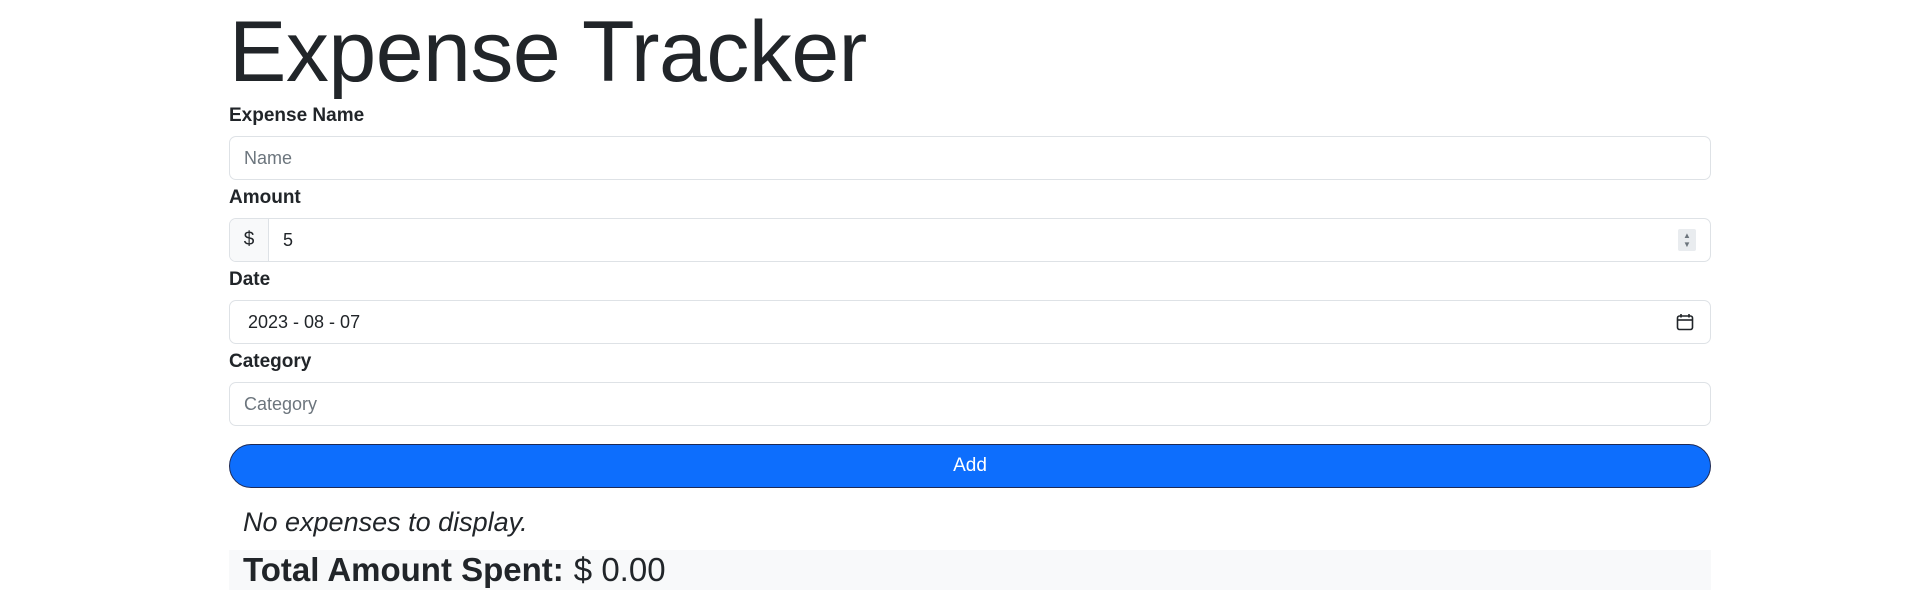 Image resolution: width=1920 pixels, height=613 pixels. What do you see at coordinates (970, 158) in the screenshot?
I see `expense-name-input` at bounding box center [970, 158].